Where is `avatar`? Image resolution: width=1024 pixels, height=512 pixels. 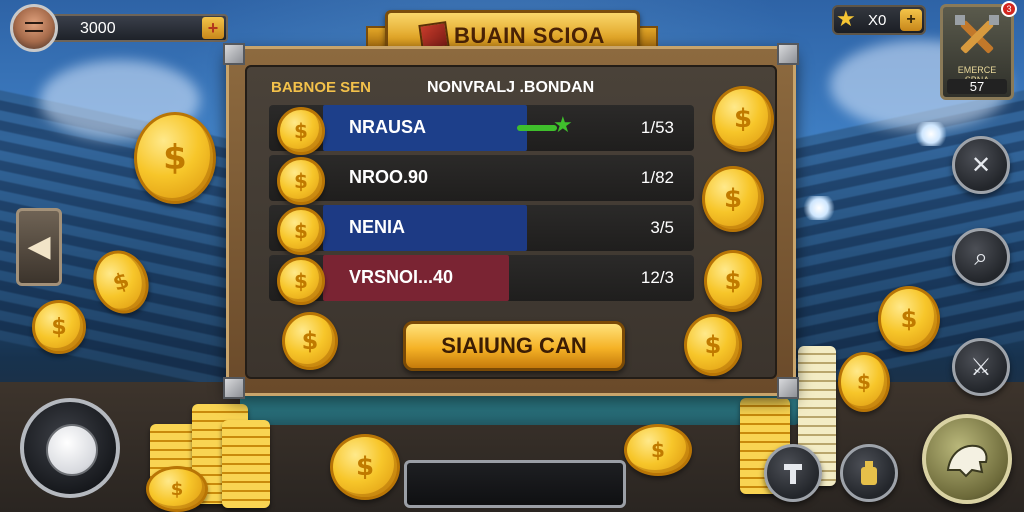 avatar is located at coordinates (34, 28).